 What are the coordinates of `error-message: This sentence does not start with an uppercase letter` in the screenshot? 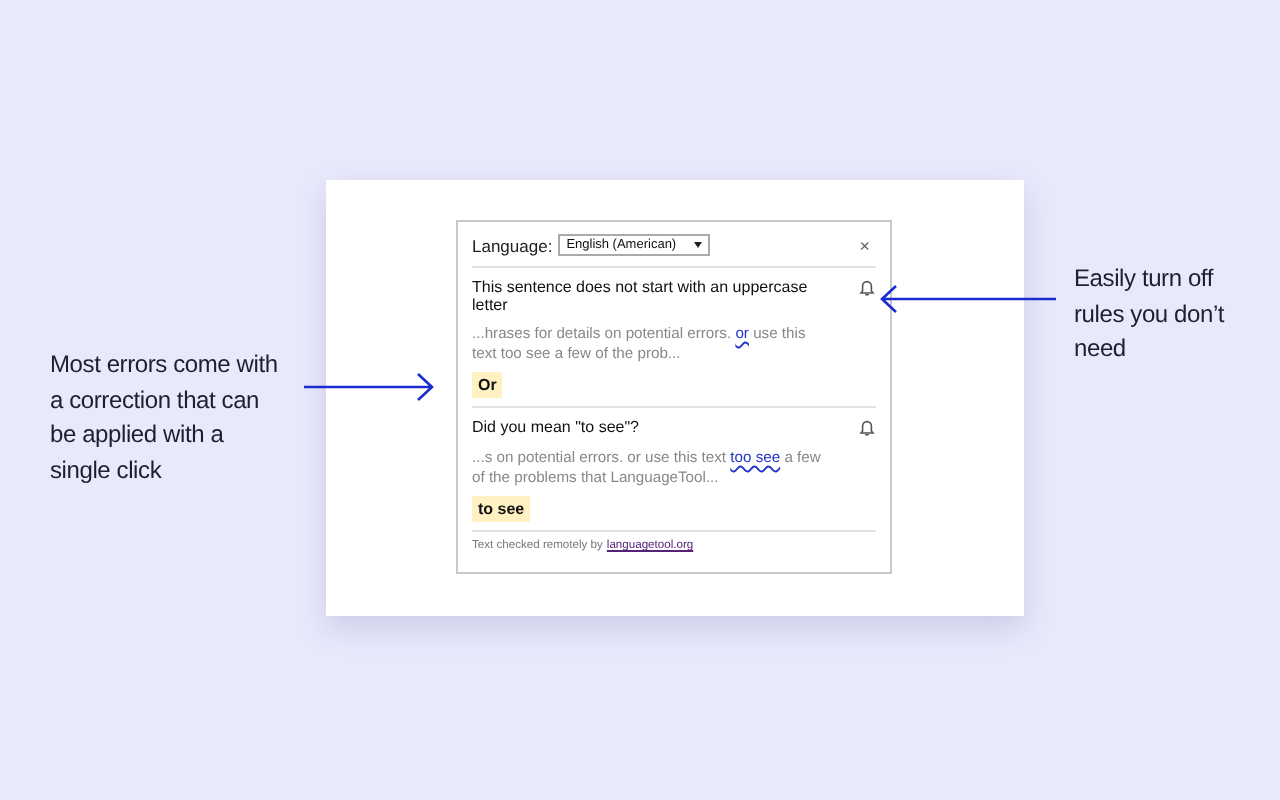 It's located at (641, 296).